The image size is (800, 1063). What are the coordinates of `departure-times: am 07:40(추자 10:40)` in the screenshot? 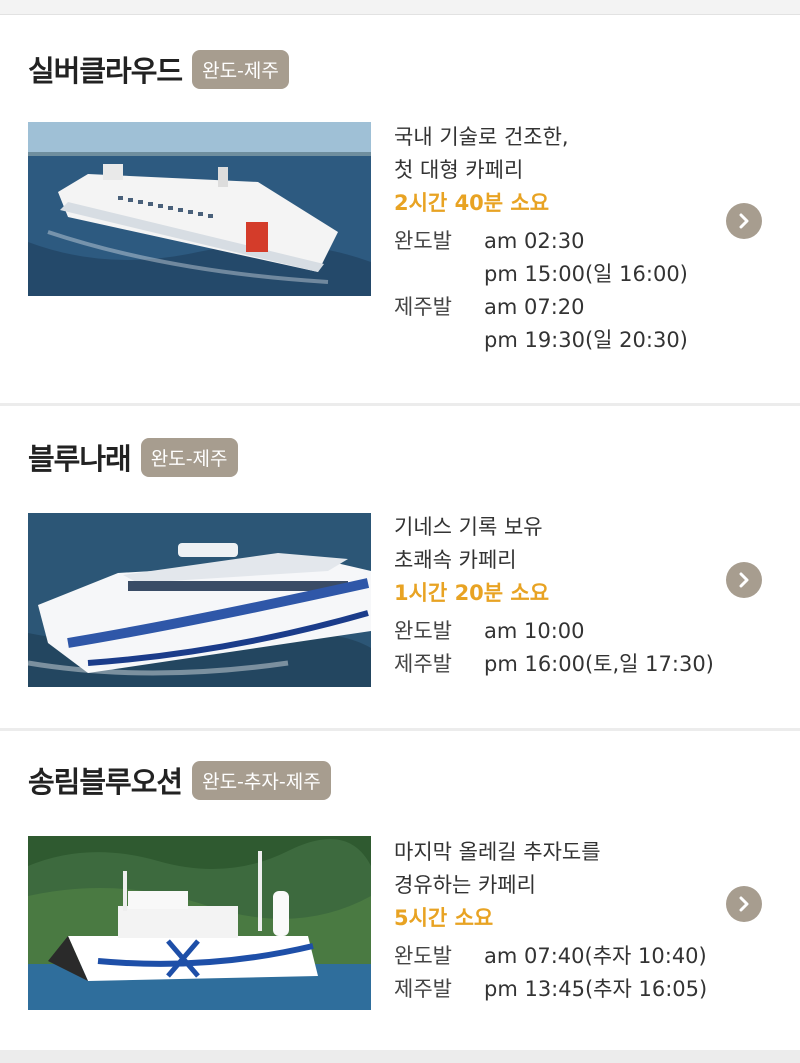 It's located at (609, 956).